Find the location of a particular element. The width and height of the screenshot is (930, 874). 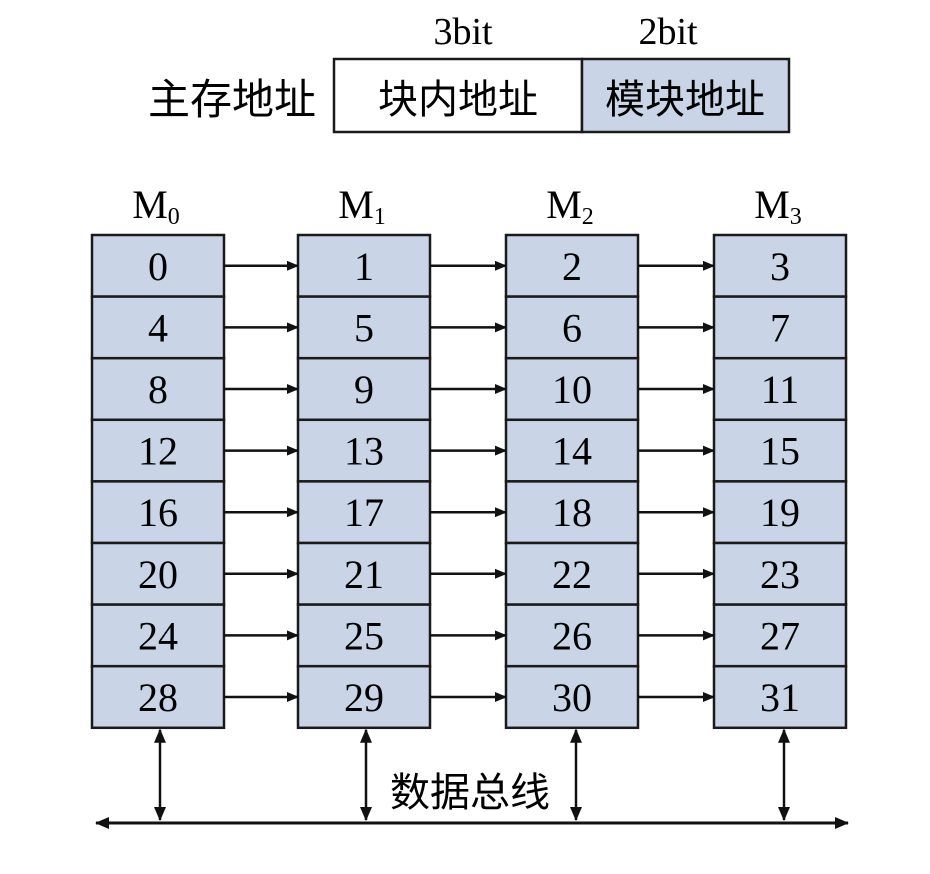

memory-cell-address: 16 is located at coordinates (158, 512).